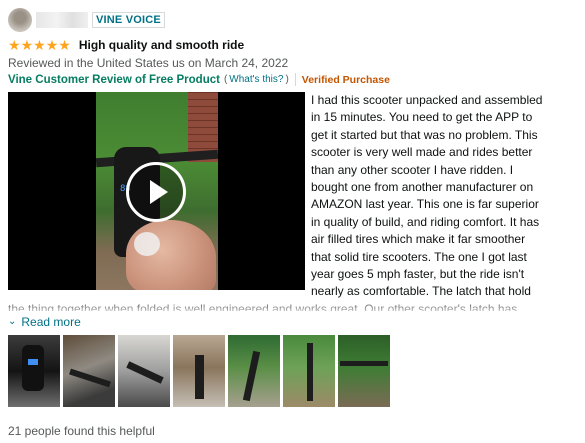 The height and width of the screenshot is (443, 585). Describe the element at coordinates (33, 368) in the screenshot. I see `console` at that location.